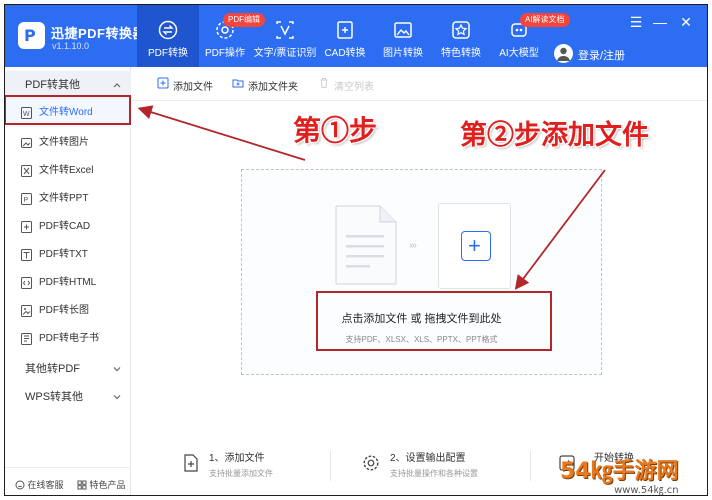 The width and height of the screenshot is (712, 500). I want to click on annotation-step2: 第②步添加文件, so click(554, 135).